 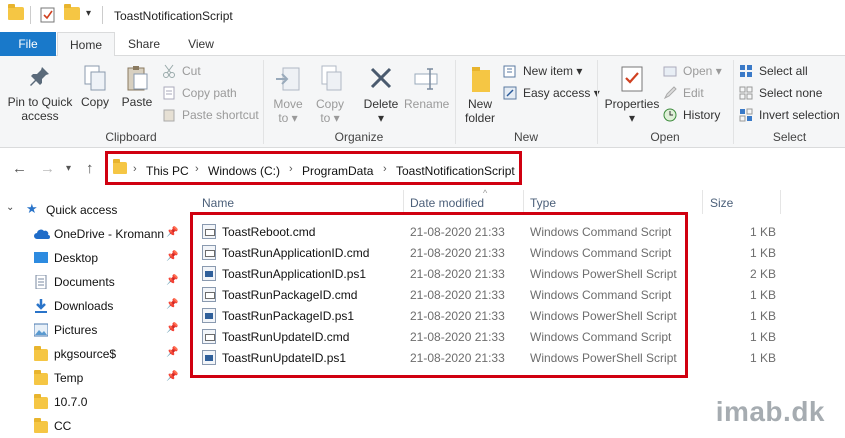 What do you see at coordinates (789, 137) in the screenshot?
I see `group-label-select: Select` at bounding box center [789, 137].